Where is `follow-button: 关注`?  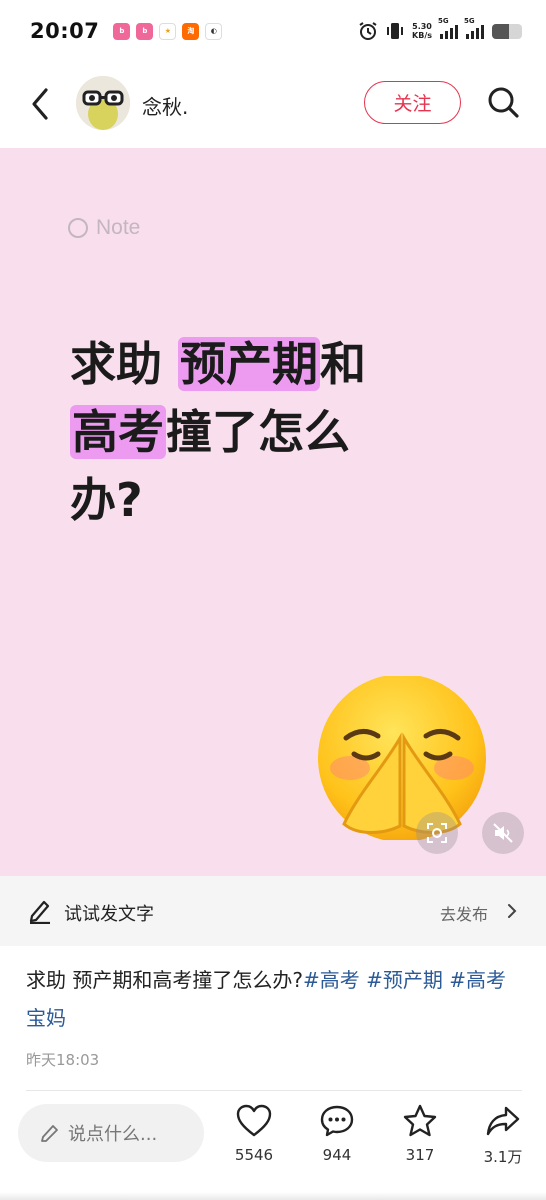
follow-button: 关注 is located at coordinates (412, 102).